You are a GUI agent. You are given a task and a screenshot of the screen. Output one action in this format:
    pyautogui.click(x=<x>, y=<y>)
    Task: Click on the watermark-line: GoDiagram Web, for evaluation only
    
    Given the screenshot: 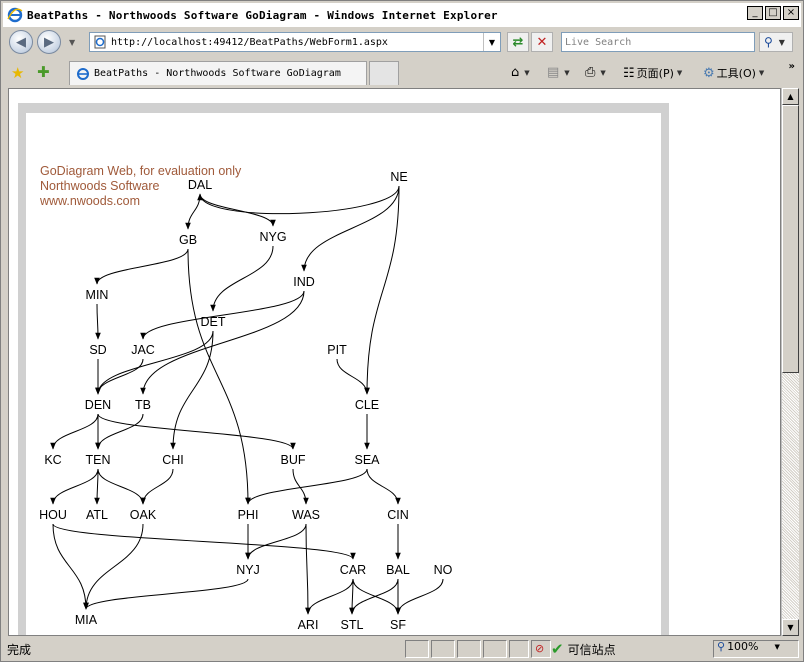 What is the action you would take?
    pyautogui.click(x=141, y=171)
    